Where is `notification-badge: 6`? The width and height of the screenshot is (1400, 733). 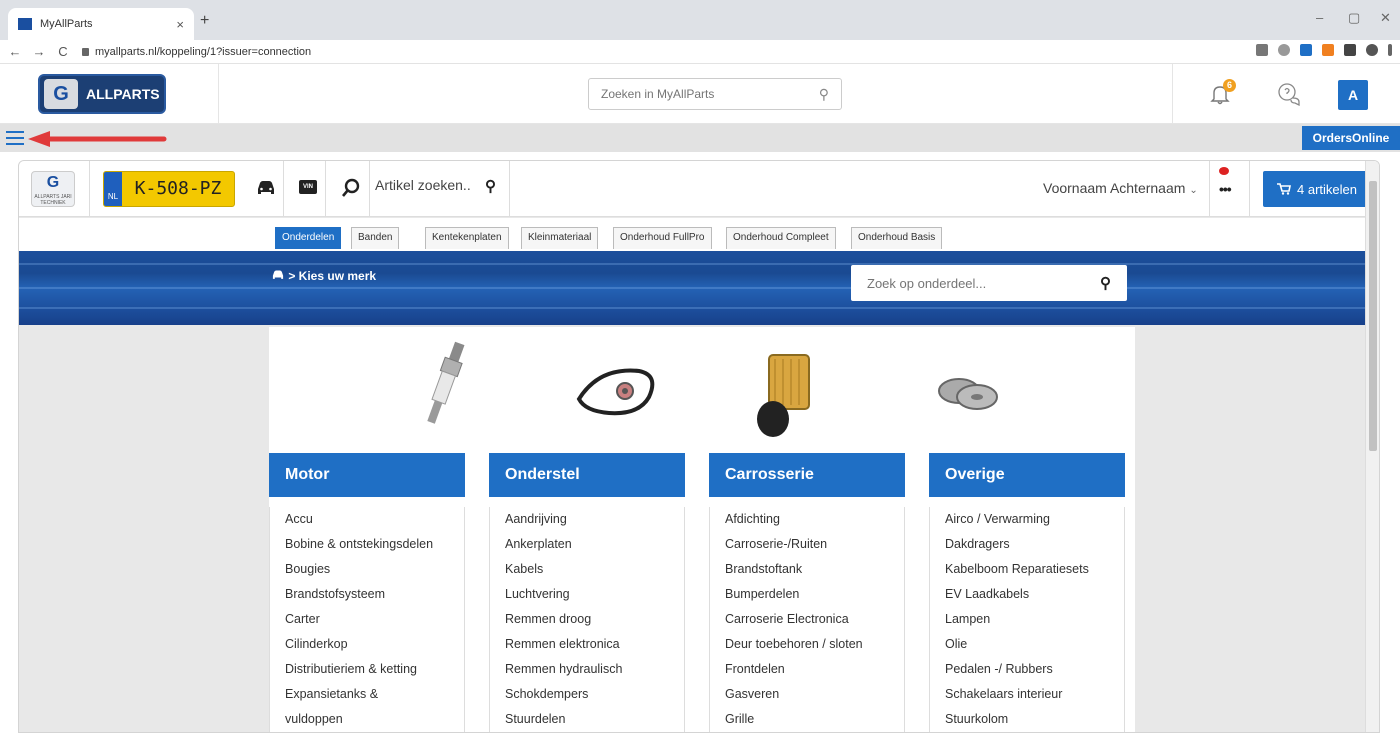
notification-badge: 6 is located at coordinates (1229, 85).